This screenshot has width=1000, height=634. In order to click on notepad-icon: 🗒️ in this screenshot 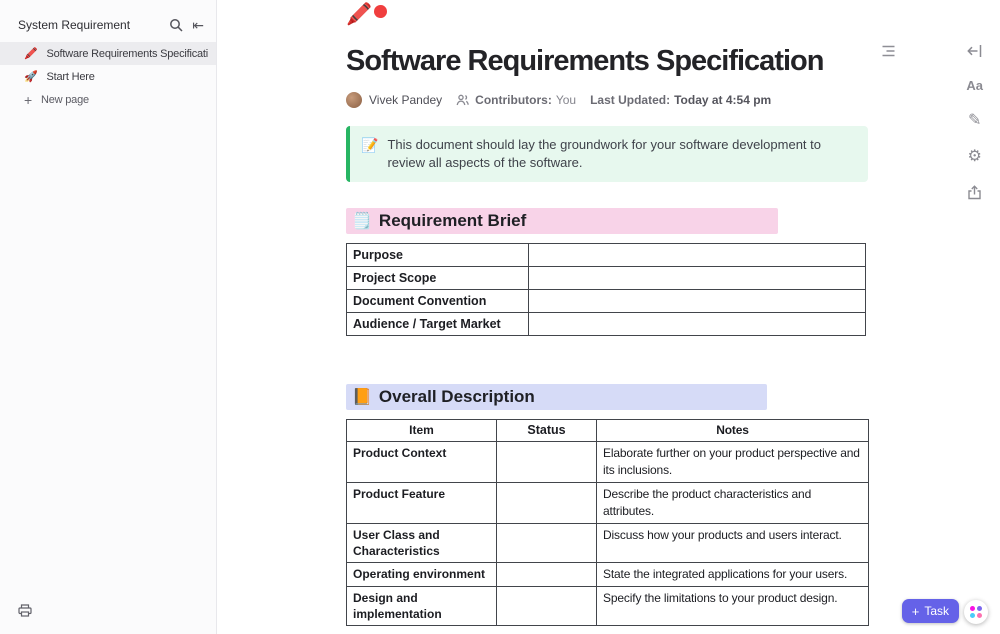, I will do `click(362, 221)`.